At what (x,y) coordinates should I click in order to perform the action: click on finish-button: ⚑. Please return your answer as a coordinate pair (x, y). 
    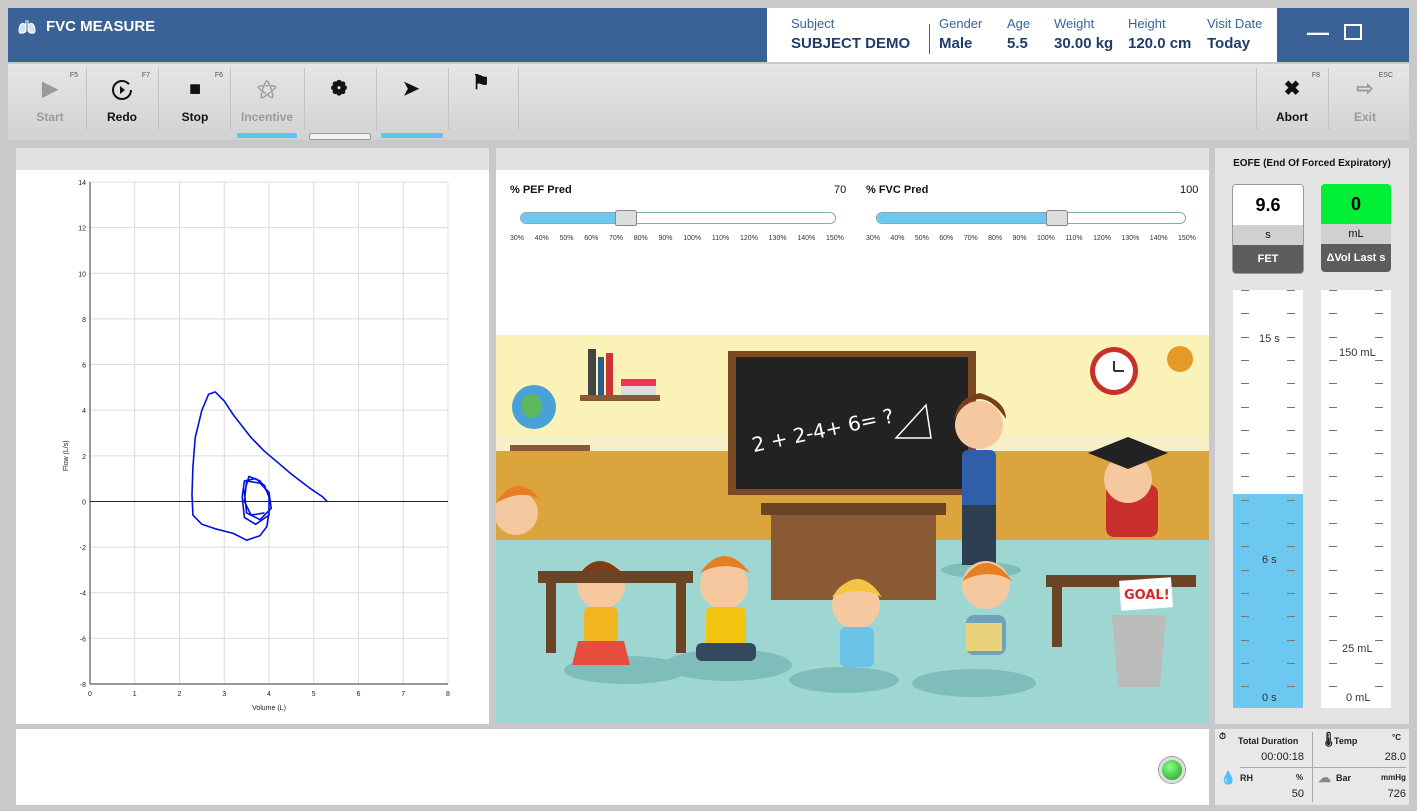
    Looking at the image, I should click on (483, 101).